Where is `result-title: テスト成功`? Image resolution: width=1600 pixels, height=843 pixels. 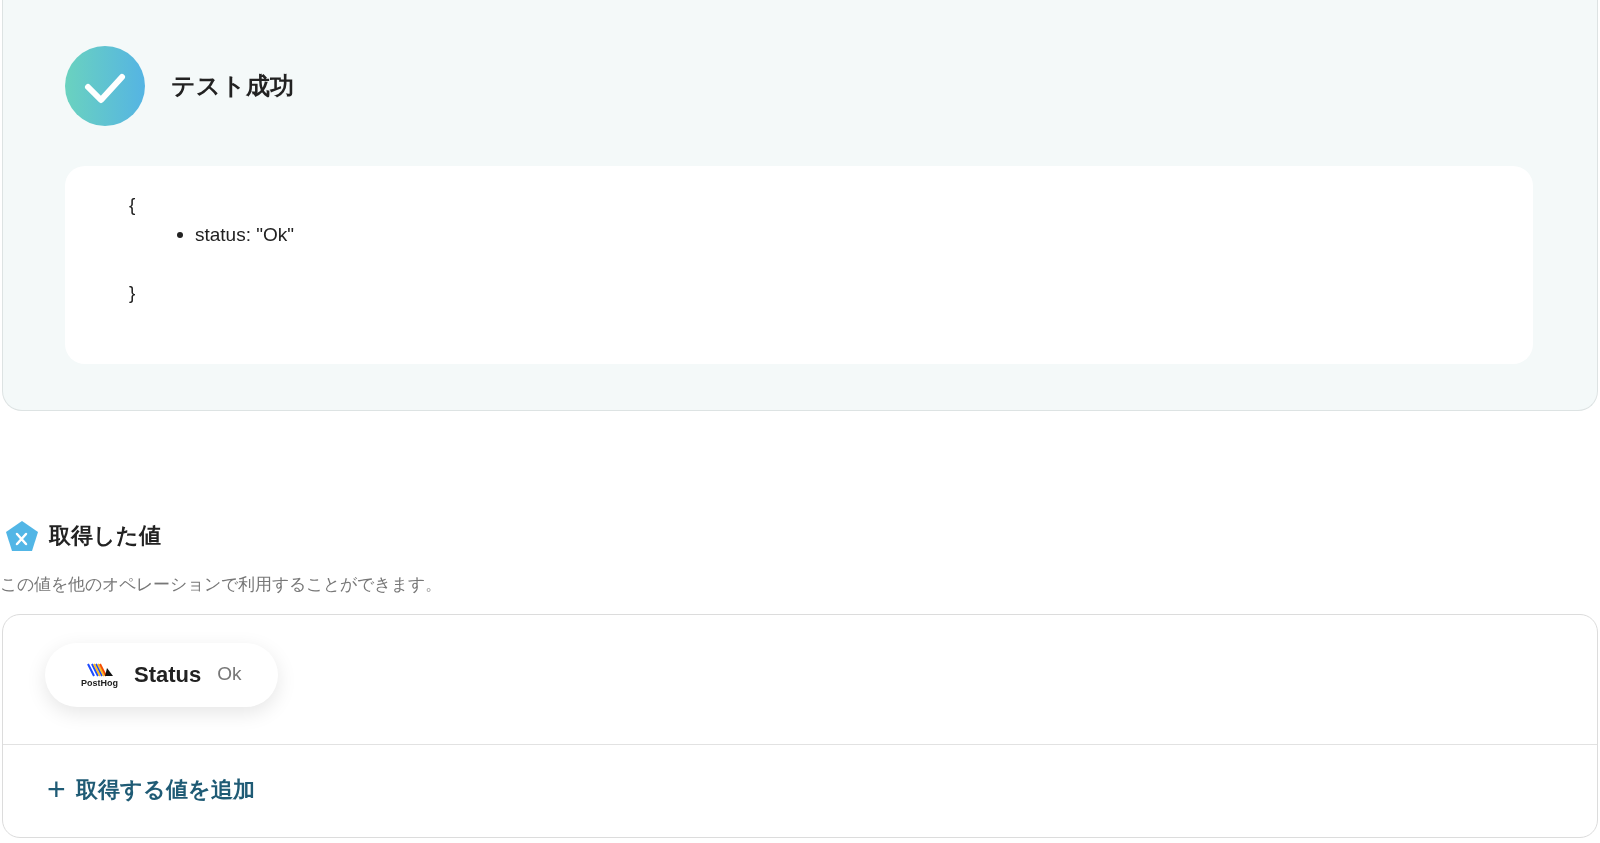 result-title: テスト成功 is located at coordinates (232, 86).